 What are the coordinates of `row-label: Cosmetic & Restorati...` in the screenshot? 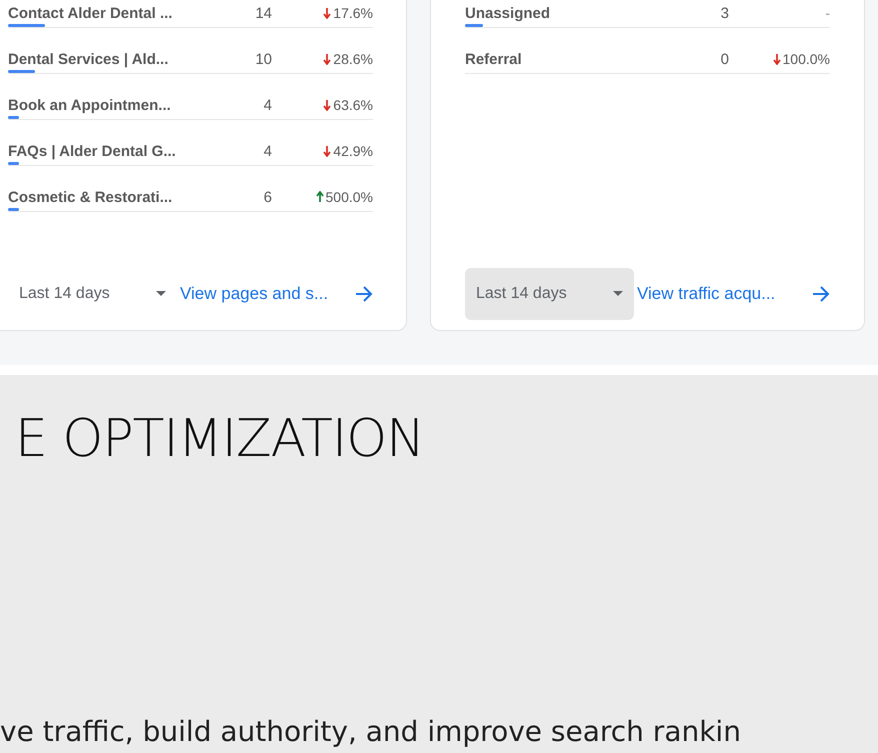 It's located at (91, 197).